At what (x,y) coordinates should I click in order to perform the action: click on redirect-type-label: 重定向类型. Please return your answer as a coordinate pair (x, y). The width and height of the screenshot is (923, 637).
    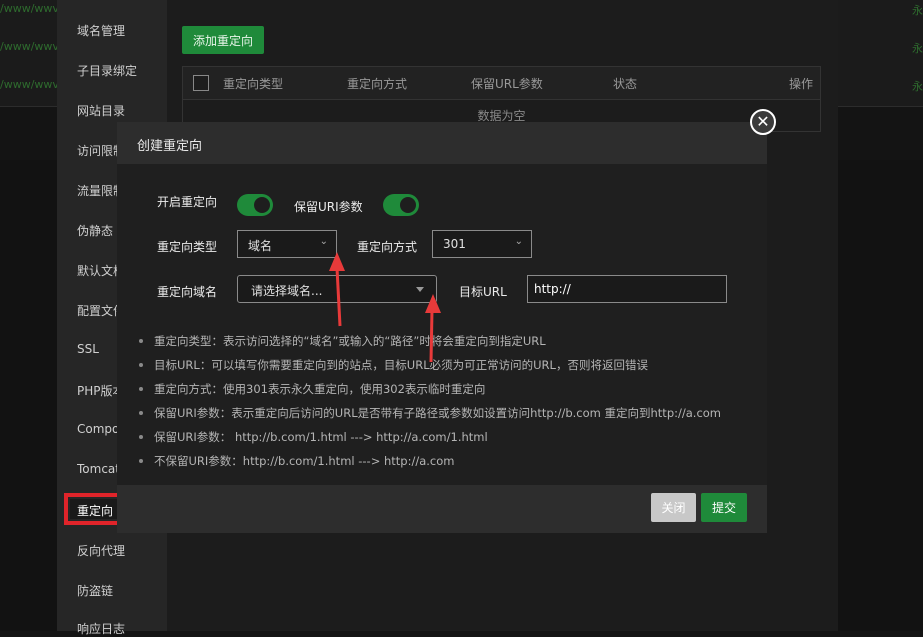
    Looking at the image, I should click on (187, 247).